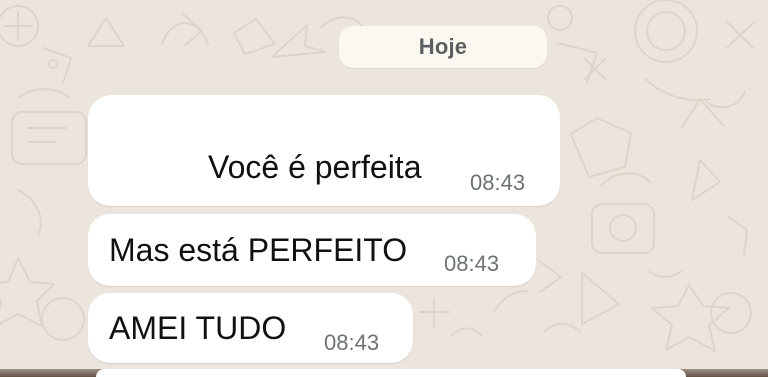 Image resolution: width=768 pixels, height=377 pixels. I want to click on message-text: Mas está PERFEITO, so click(258, 250).